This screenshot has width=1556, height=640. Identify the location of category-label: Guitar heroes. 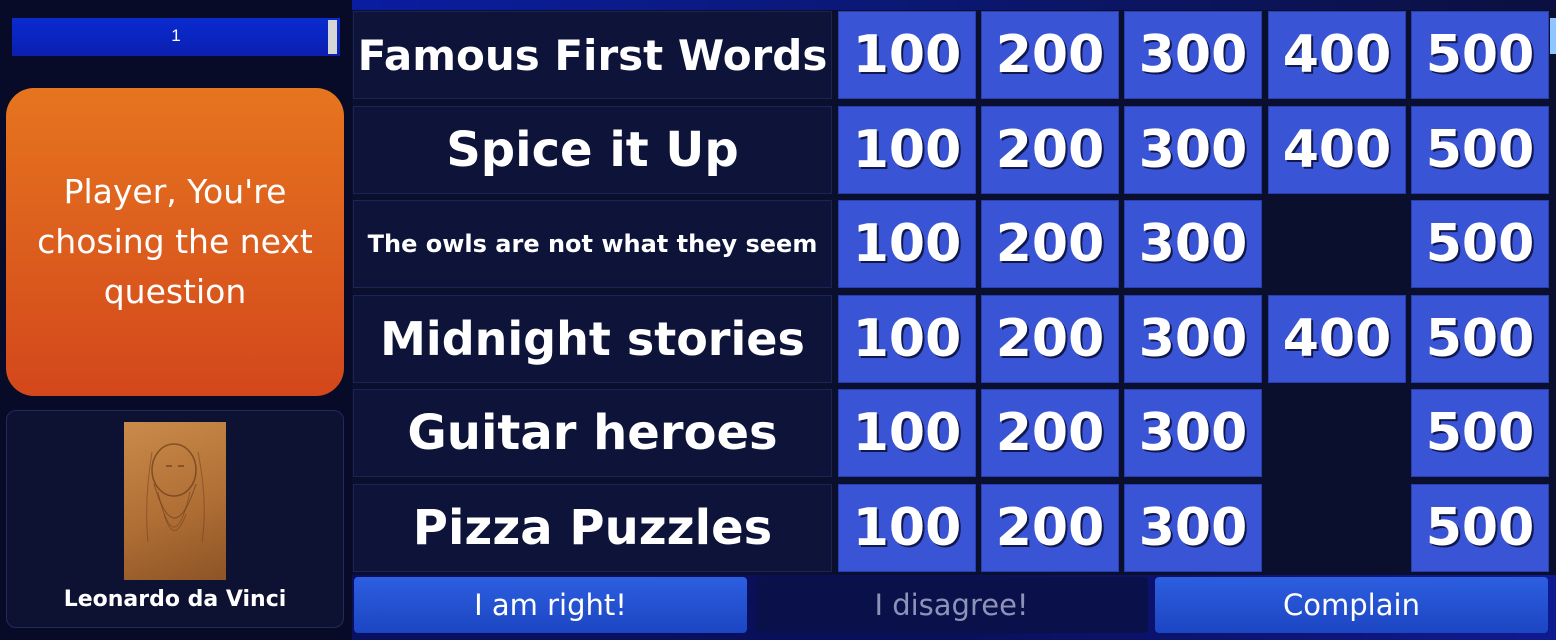
(592, 433).